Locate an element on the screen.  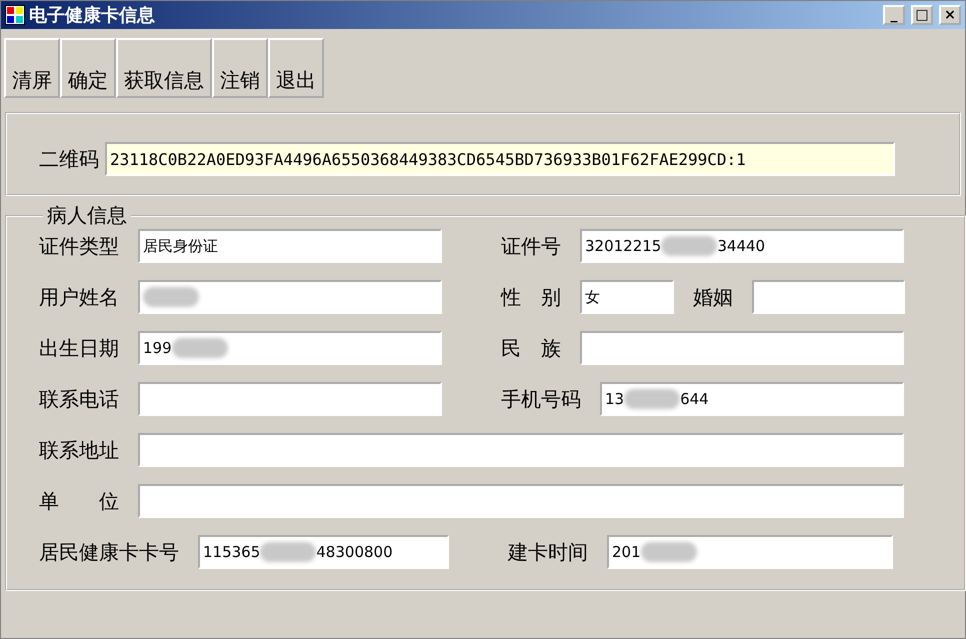
input-field: 13 644 is located at coordinates (752, 399).